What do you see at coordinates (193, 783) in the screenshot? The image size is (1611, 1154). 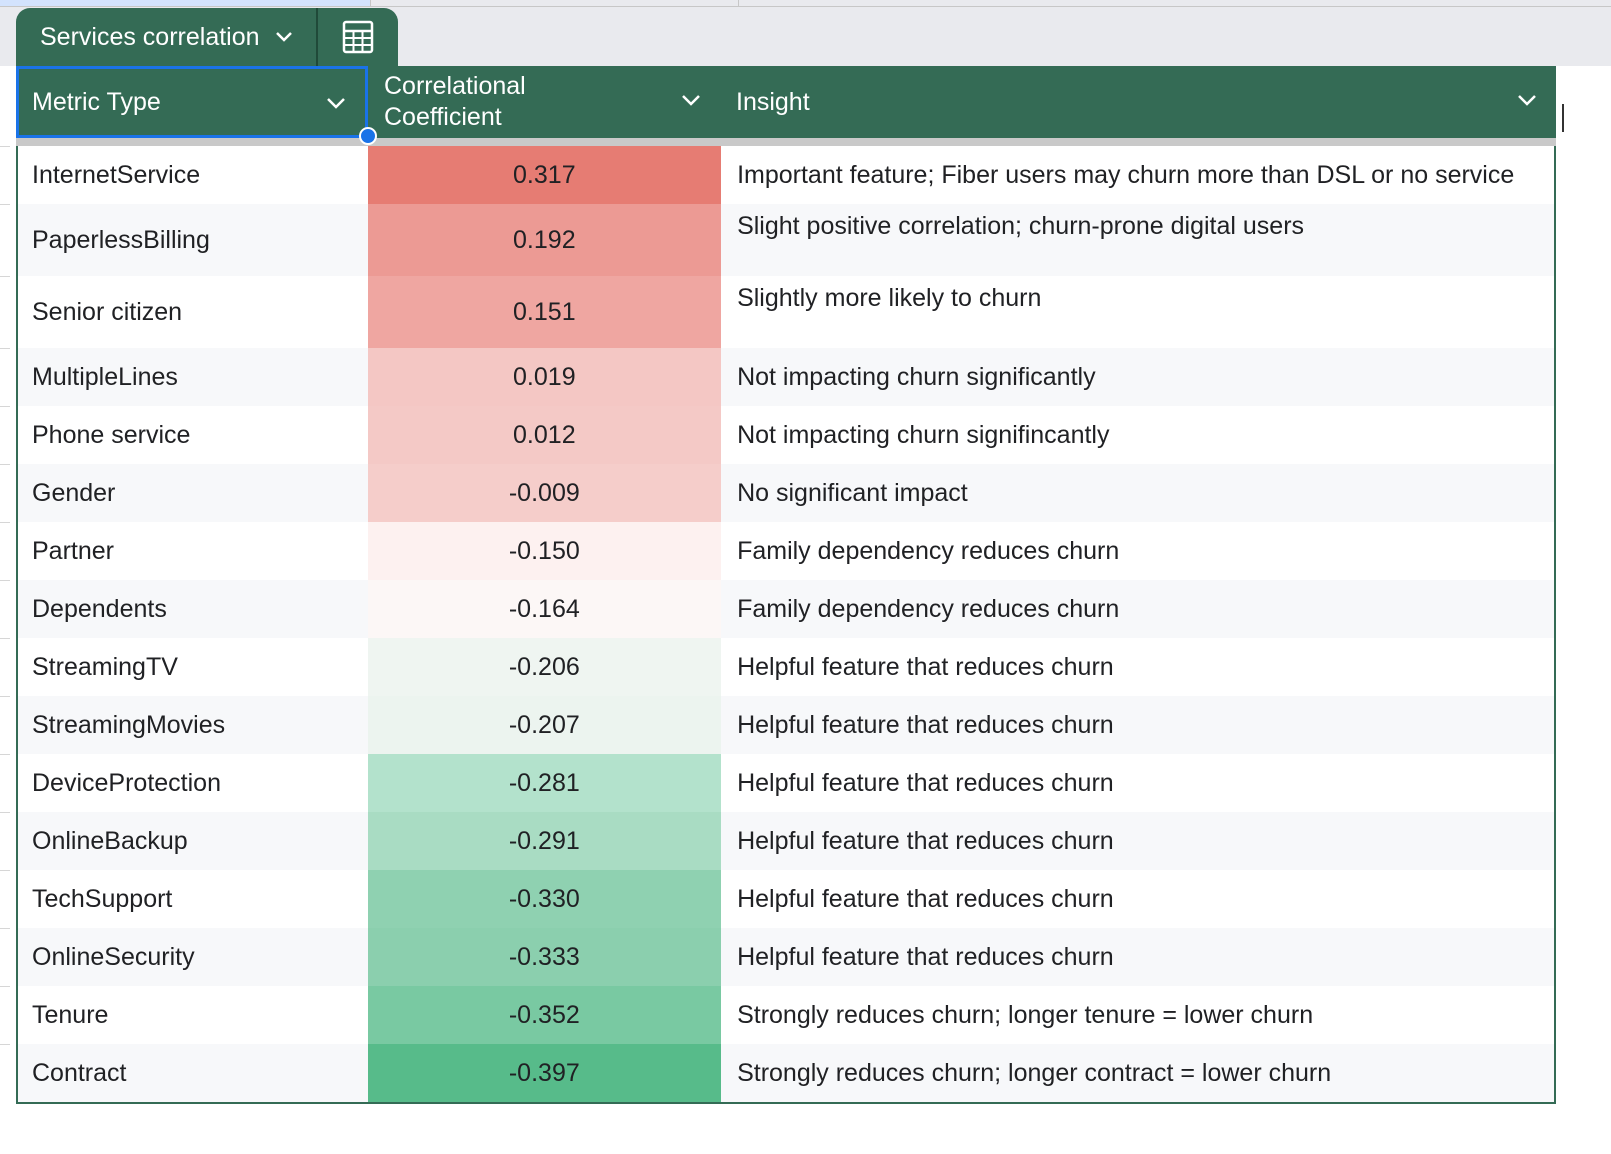 I see `metric-type-cell: DeviceProtection` at bounding box center [193, 783].